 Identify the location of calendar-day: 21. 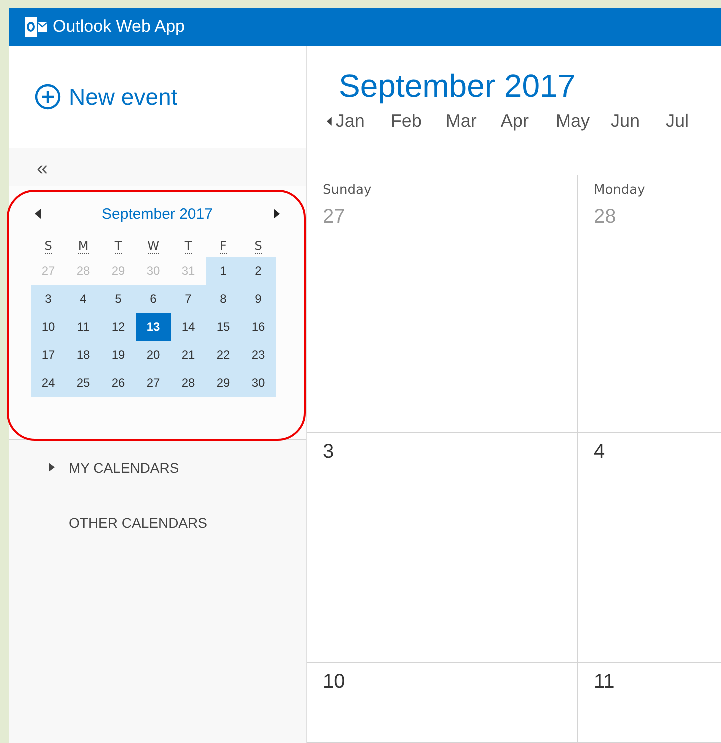
(188, 355).